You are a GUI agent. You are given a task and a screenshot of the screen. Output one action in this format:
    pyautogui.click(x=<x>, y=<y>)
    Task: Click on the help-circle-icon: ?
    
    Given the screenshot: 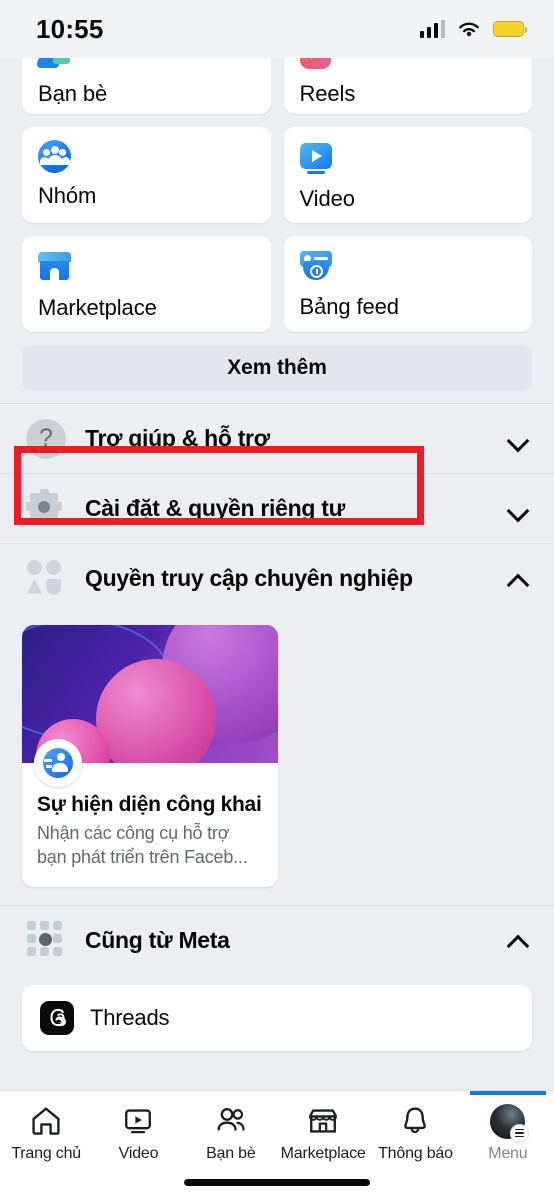 What is the action you would take?
    pyautogui.click(x=46, y=438)
    